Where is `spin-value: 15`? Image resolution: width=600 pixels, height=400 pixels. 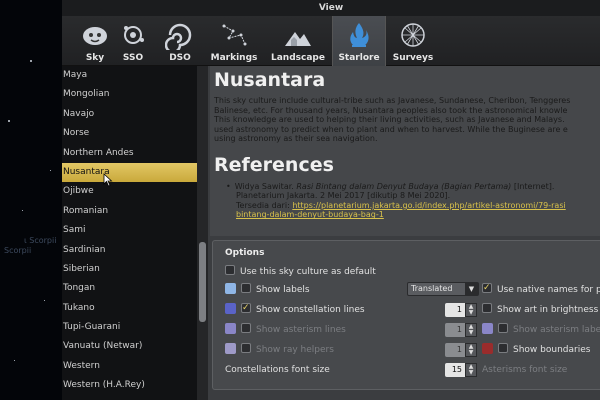
spin-value: 15 is located at coordinates (455, 370).